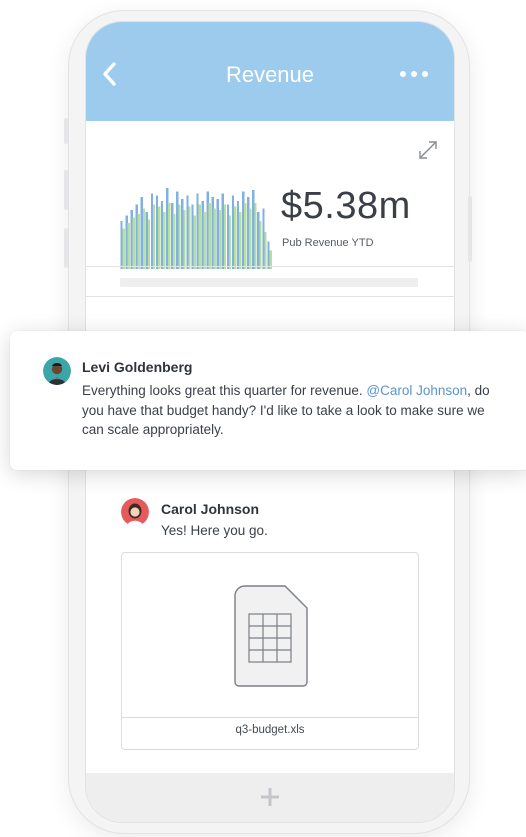 The width and height of the screenshot is (526, 837). I want to click on mention-link: @Carol Johnson, so click(416, 390).